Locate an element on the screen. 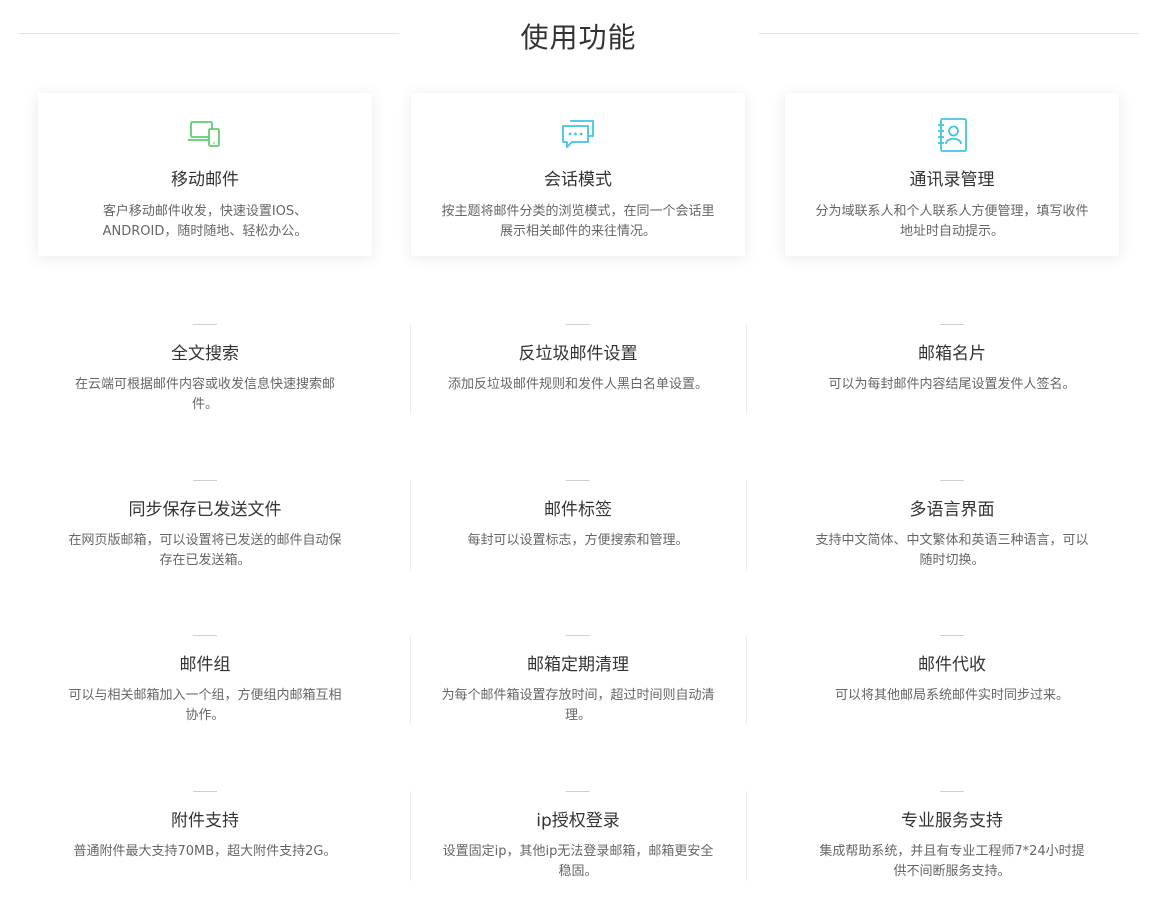 This screenshot has width=1152, height=907. feature-description: 可以为每封邮件内容结尾设置发件人签名。 is located at coordinates (952, 384).